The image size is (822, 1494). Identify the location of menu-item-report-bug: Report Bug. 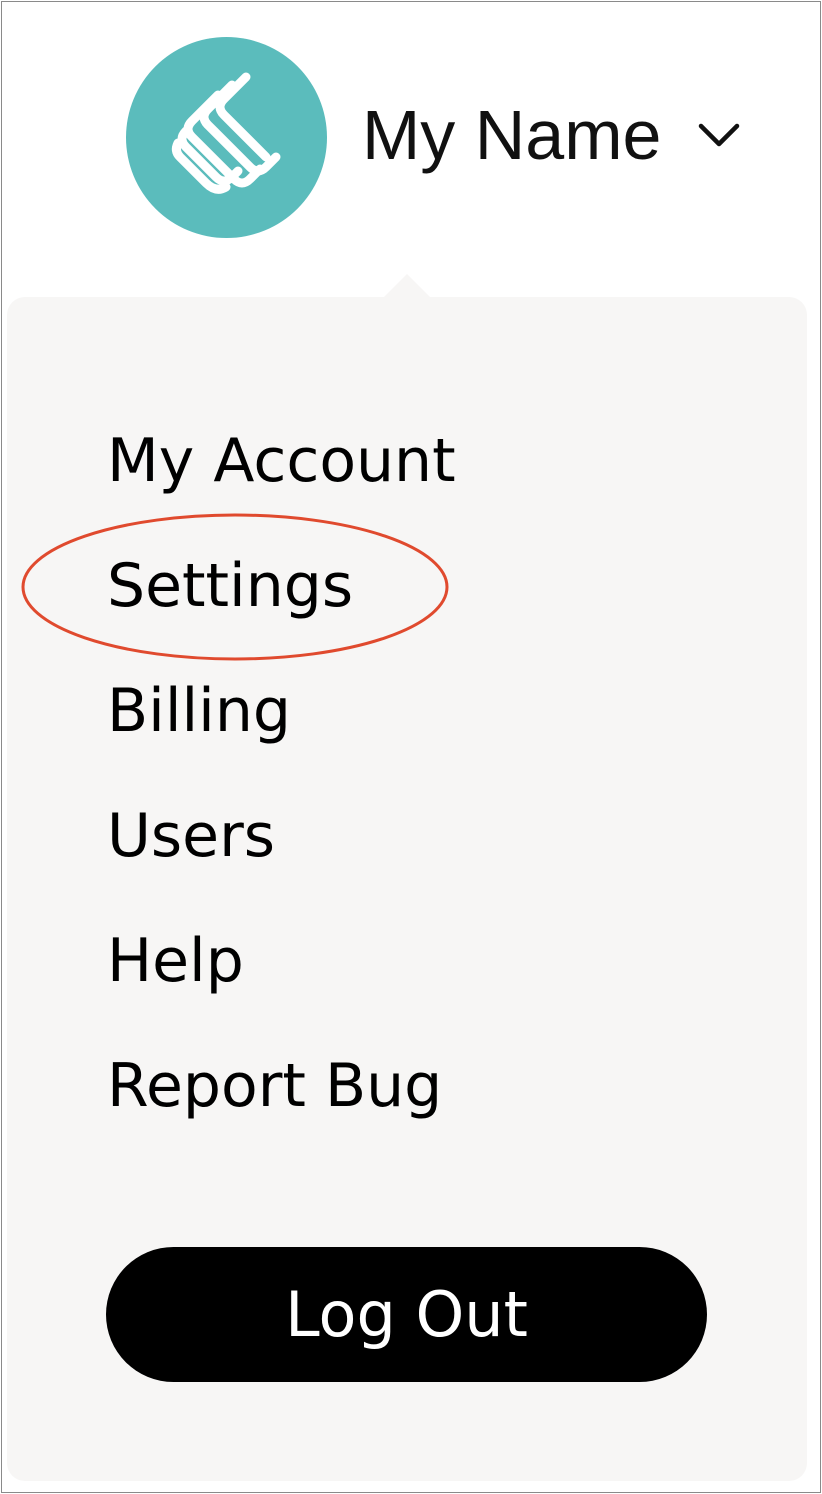
(274, 1086).